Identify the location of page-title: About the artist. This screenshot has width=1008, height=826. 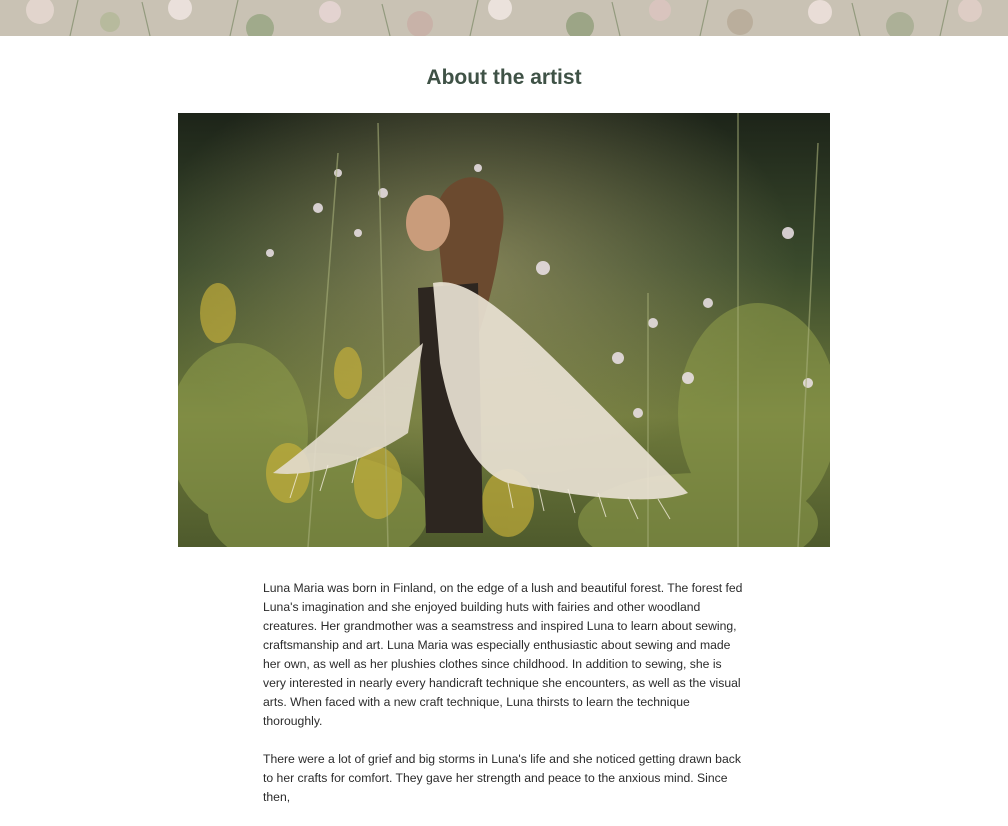
(504, 77).